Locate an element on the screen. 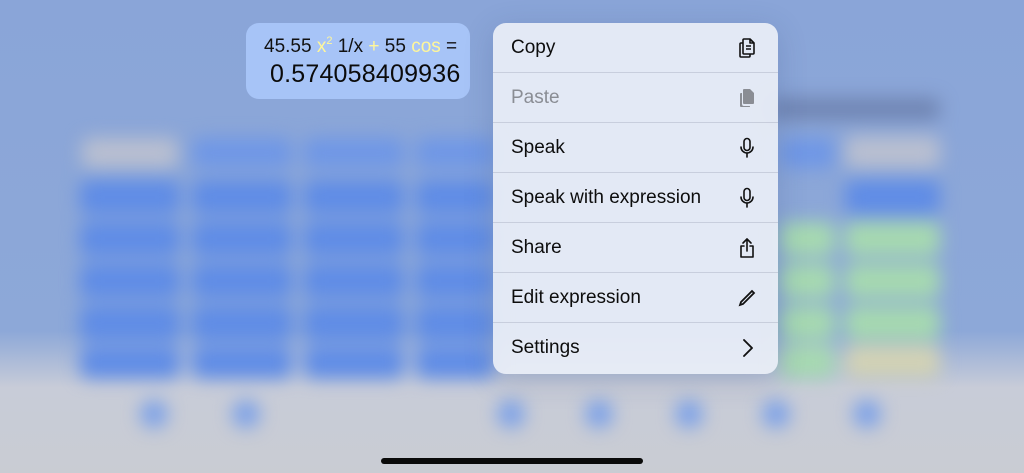  menu-item-label: Paste is located at coordinates (535, 97).